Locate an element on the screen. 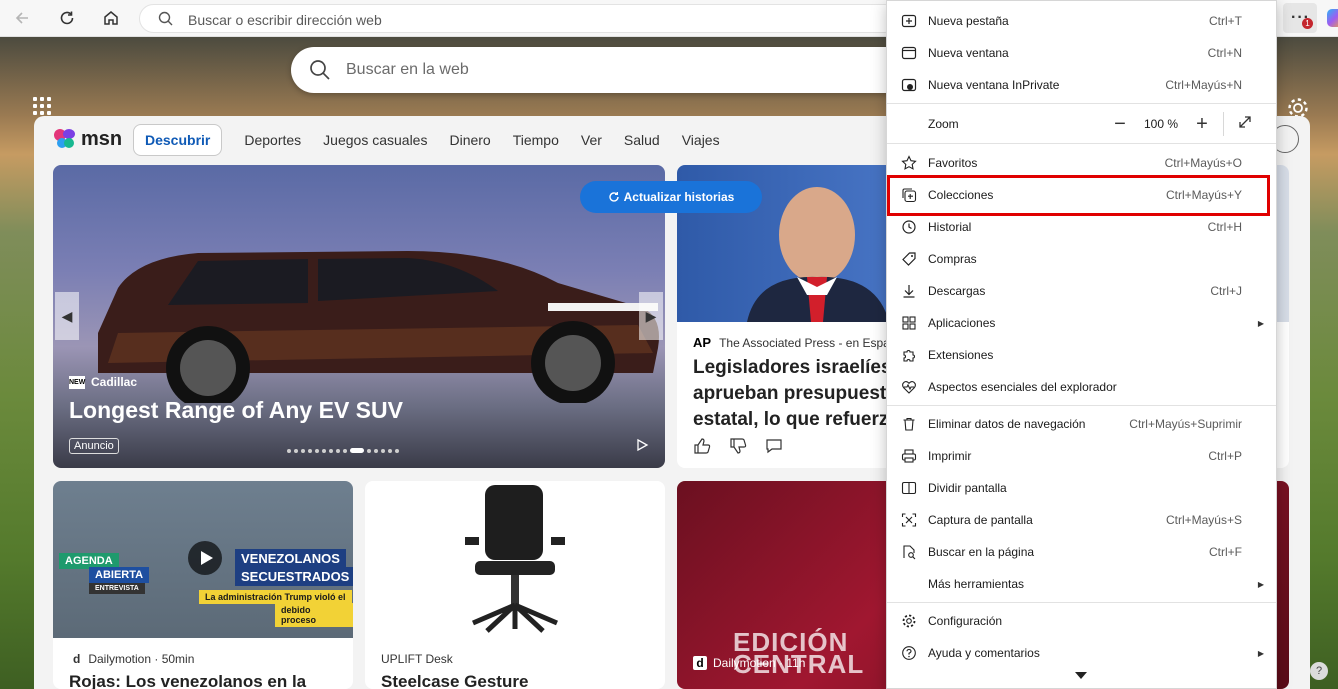 The width and height of the screenshot is (1338, 689). suv-car-image is located at coordinates (378, 327).